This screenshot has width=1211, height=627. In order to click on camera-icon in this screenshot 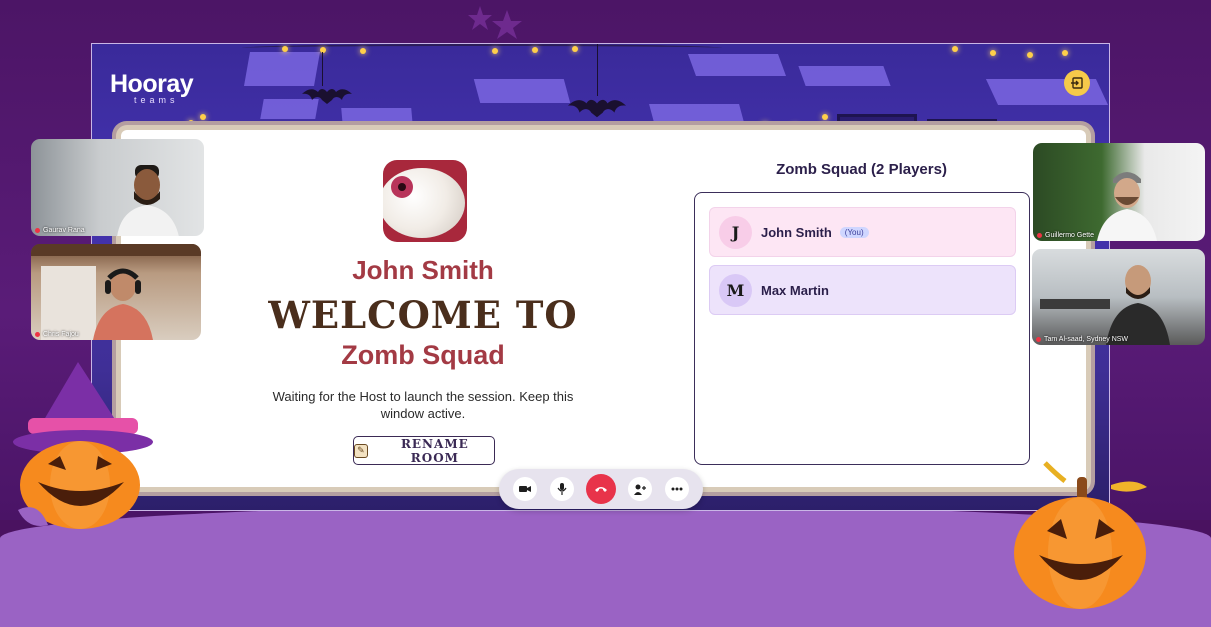, I will do `click(525, 489)`.